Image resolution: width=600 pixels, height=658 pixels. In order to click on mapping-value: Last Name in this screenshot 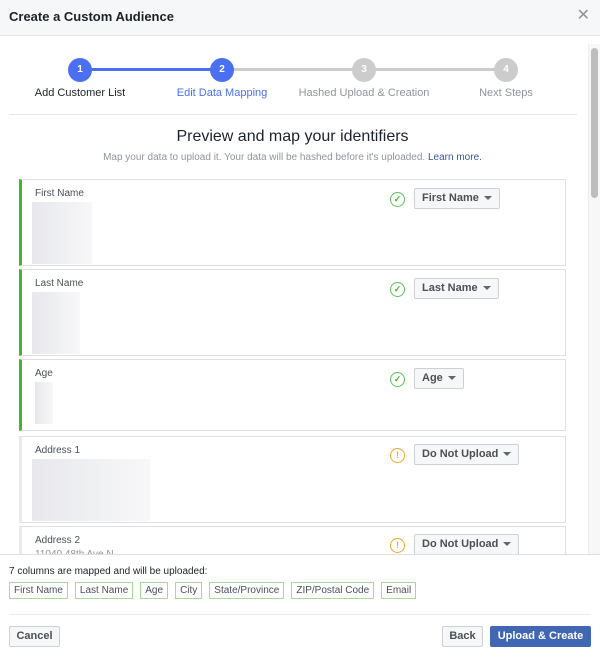, I will do `click(450, 288)`.